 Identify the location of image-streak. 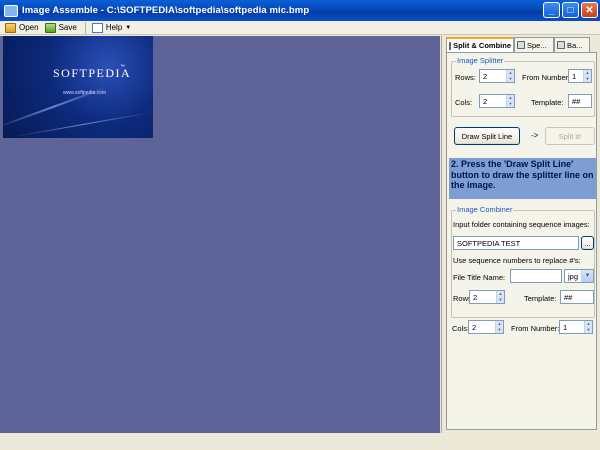
(83, 124).